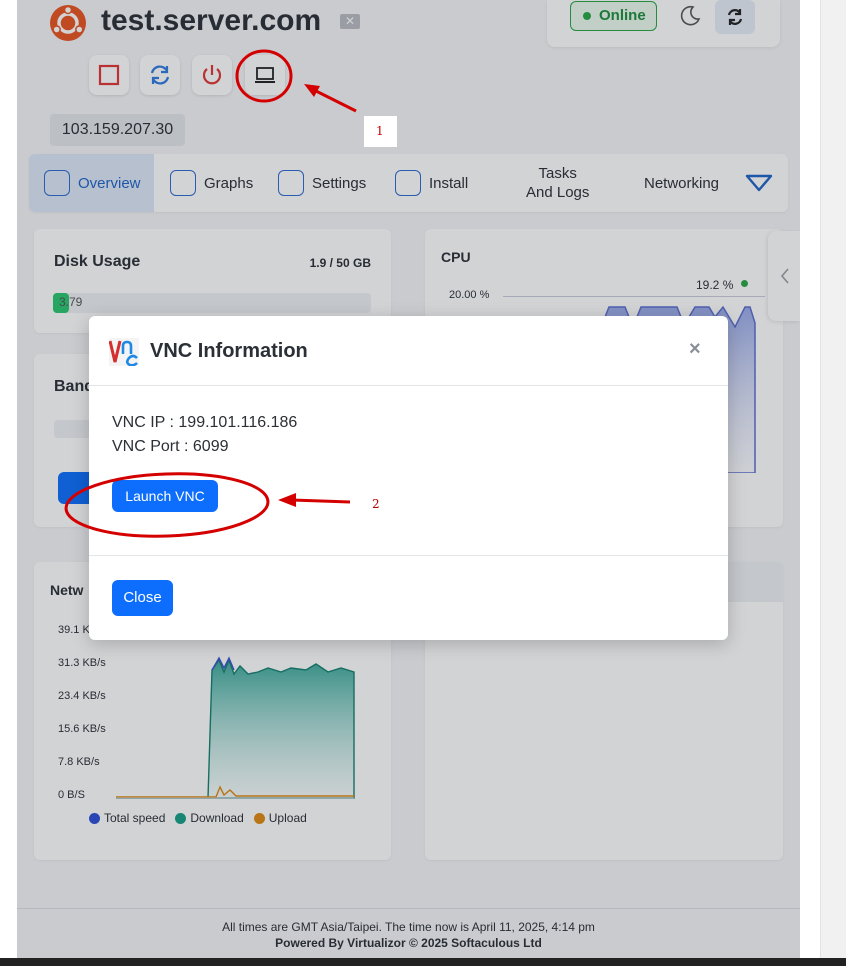 The image size is (846, 966). What do you see at coordinates (167, 505) in the screenshot?
I see `annotation-circle-launch-vnc` at bounding box center [167, 505].